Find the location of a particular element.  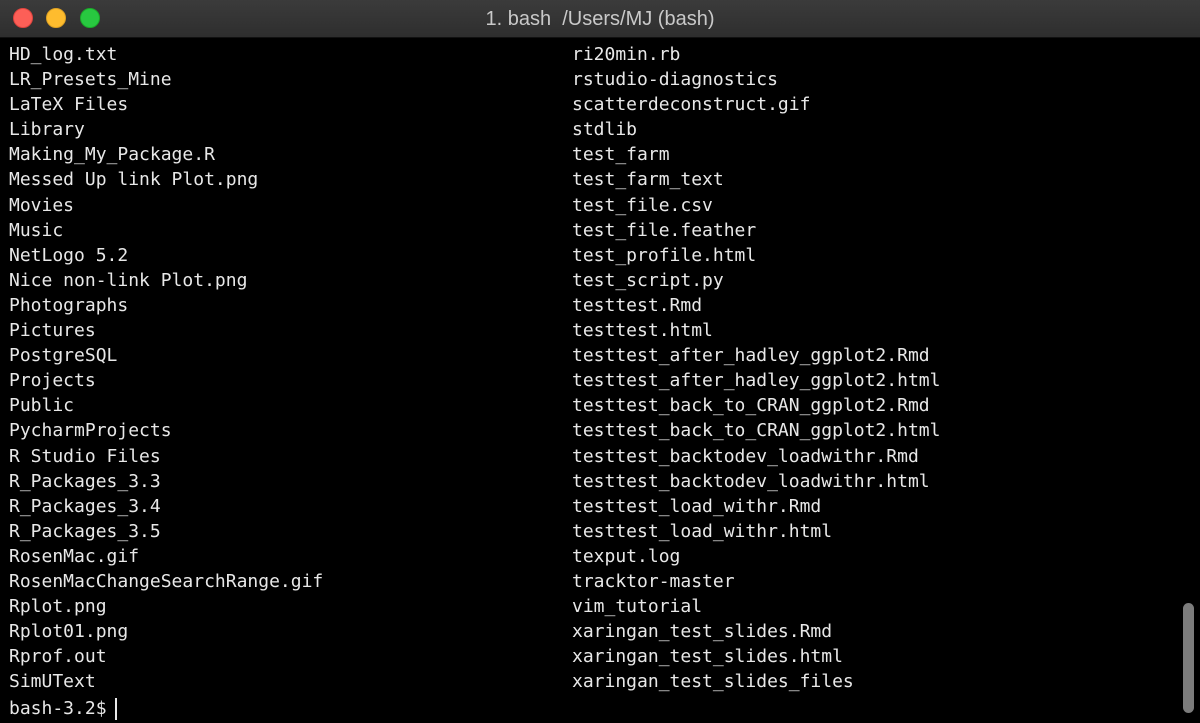

file-entry: testtest_load_withr.html is located at coordinates (702, 531).